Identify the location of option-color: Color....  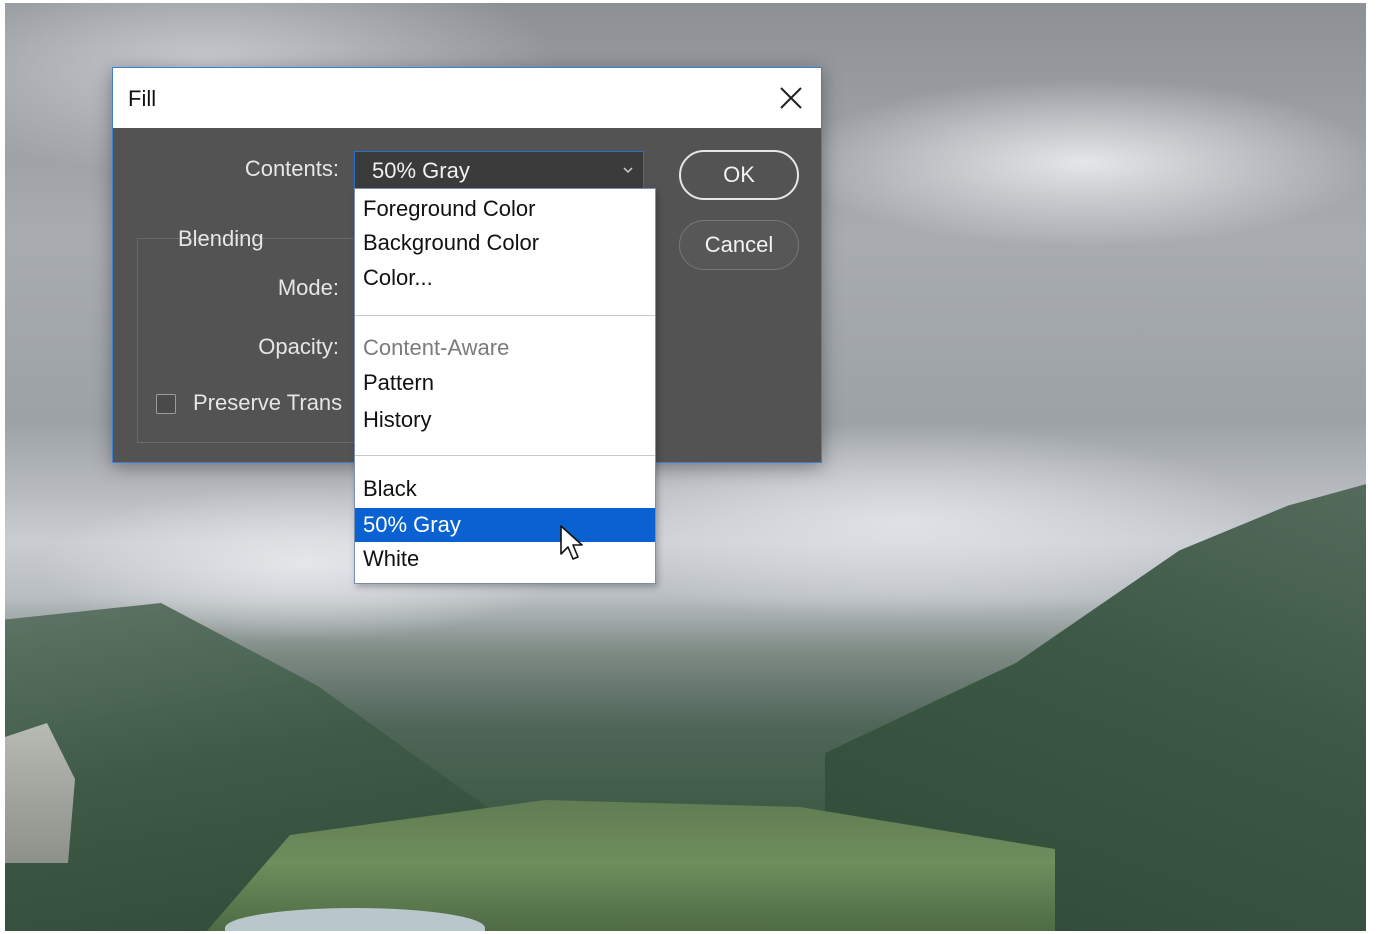
(505, 278).